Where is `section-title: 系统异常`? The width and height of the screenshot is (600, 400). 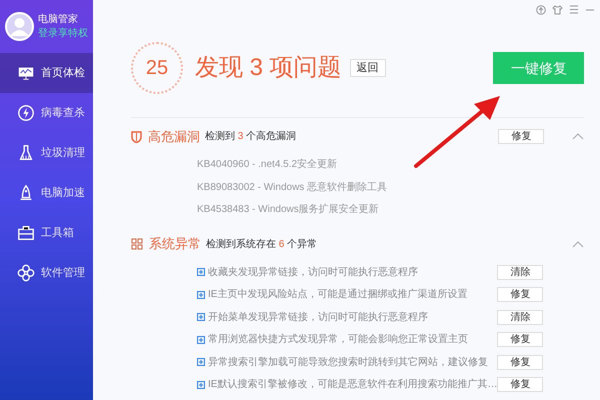
section-title: 系统异常 is located at coordinates (175, 244).